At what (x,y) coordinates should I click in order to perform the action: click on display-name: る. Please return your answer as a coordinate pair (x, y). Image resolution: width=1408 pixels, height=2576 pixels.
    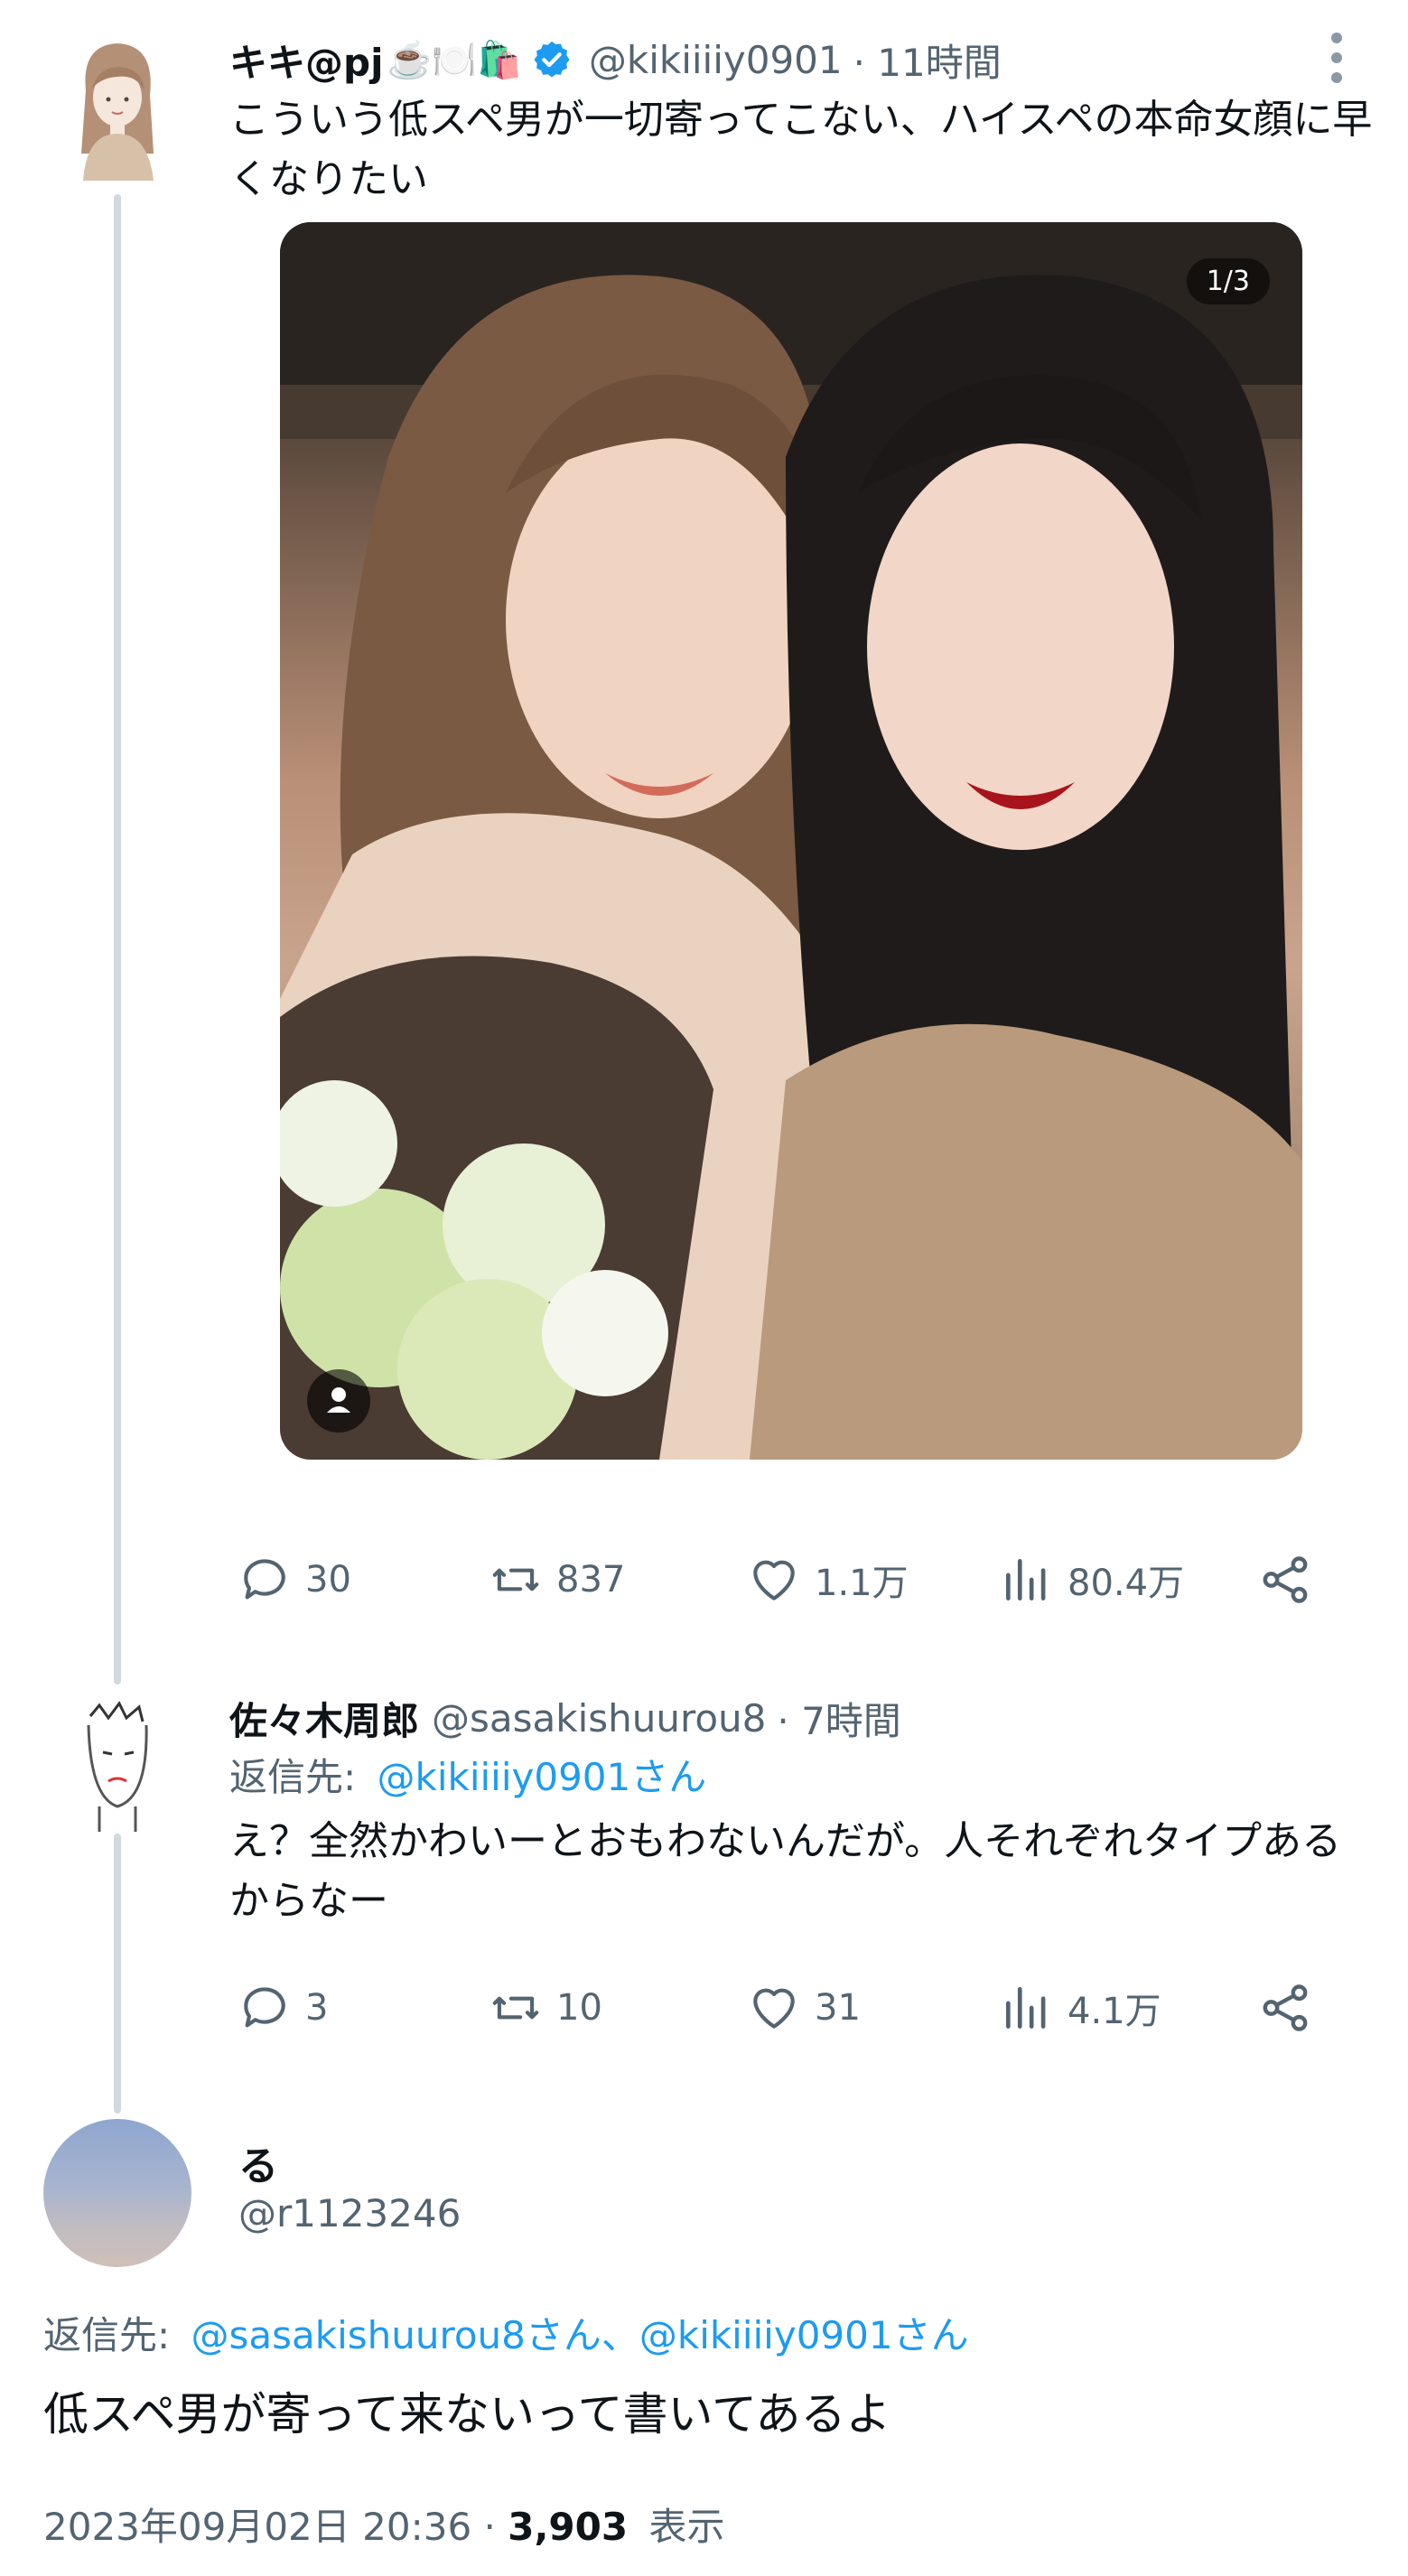
    Looking at the image, I should click on (258, 2162).